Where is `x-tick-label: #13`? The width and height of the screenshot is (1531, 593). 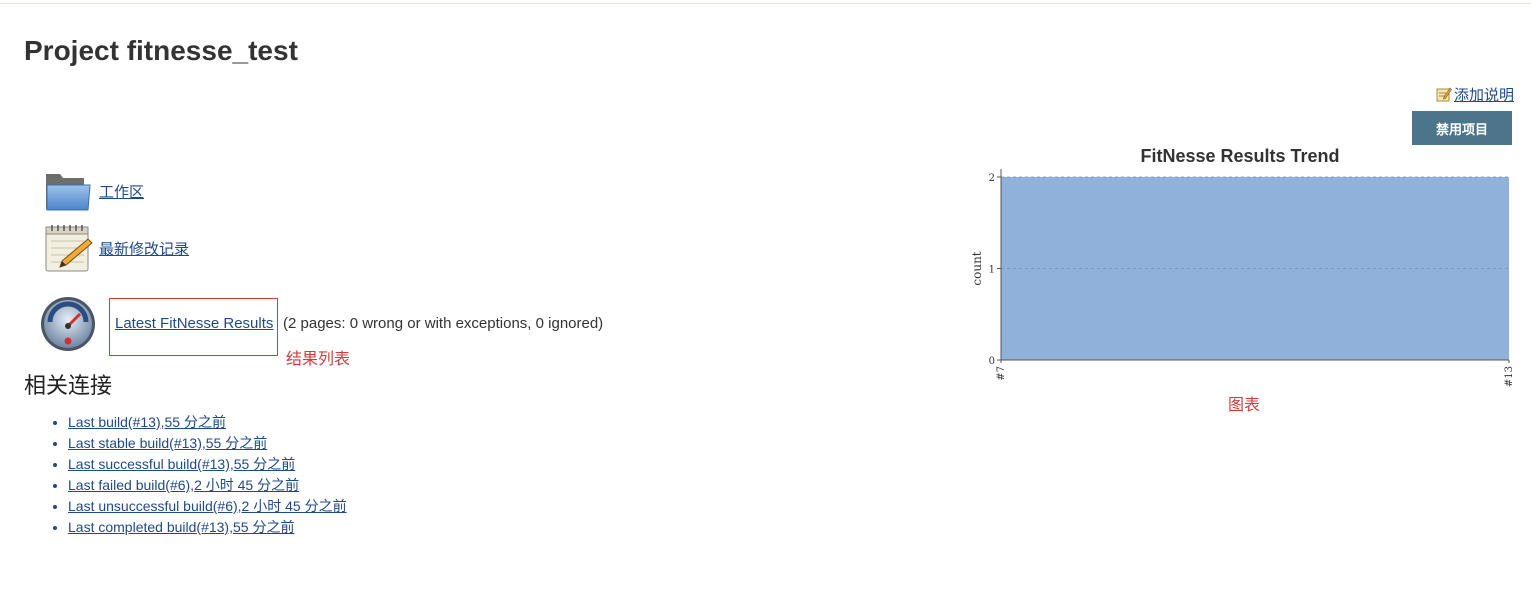 x-tick-label: #13 is located at coordinates (1509, 376).